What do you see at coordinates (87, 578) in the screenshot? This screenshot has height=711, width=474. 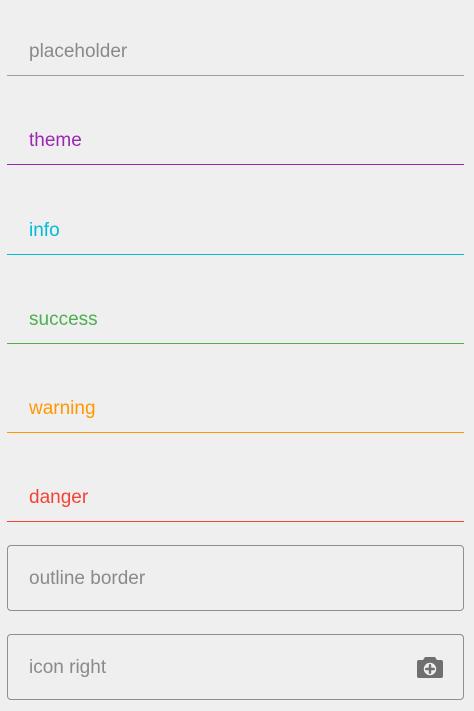 I see `input-outline-border-label: outline border` at bounding box center [87, 578].